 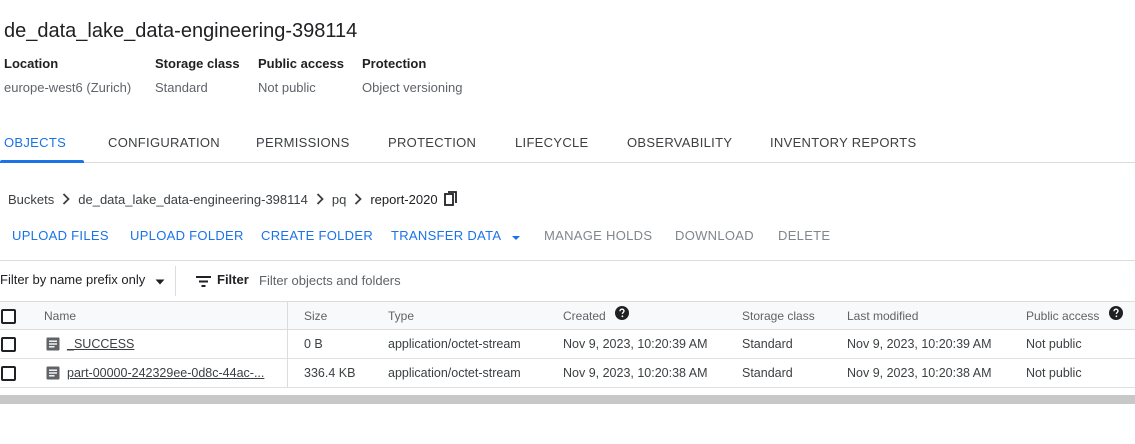 What do you see at coordinates (303, 145) in the screenshot?
I see `tab-permissions: PERMISSIONS` at bounding box center [303, 145].